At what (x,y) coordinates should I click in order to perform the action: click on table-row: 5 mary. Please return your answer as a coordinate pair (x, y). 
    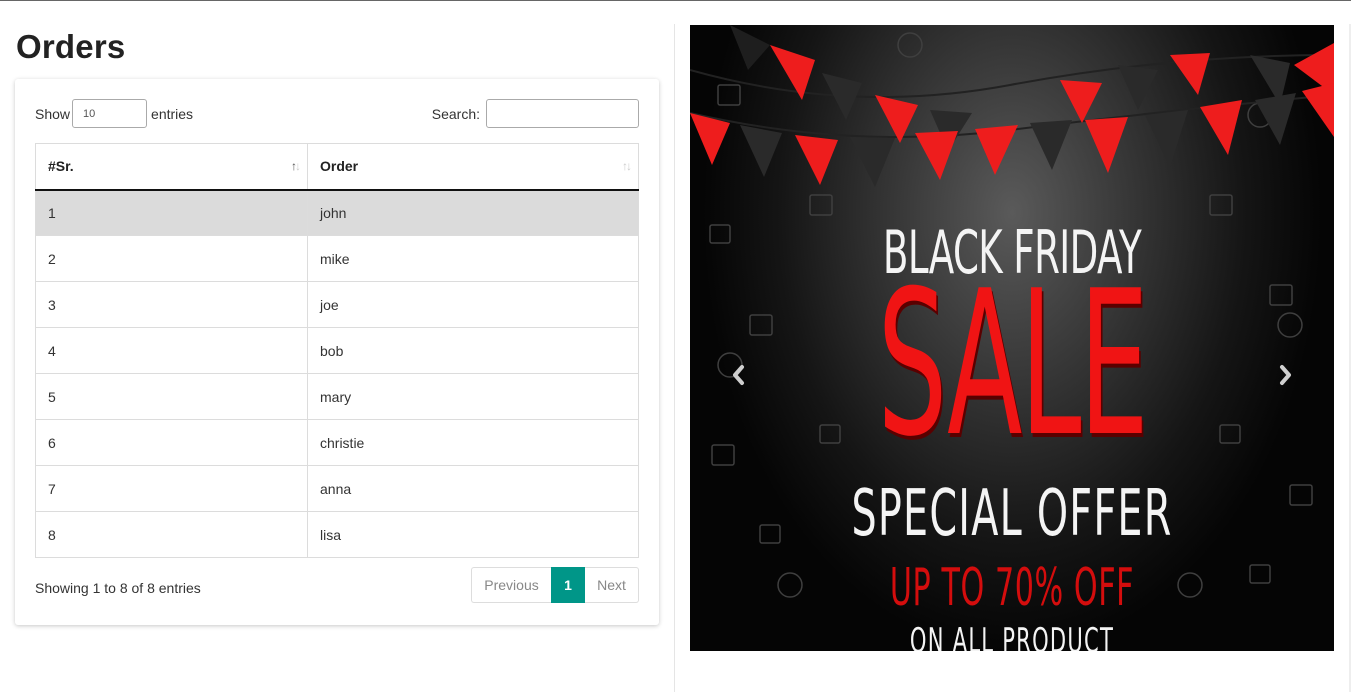
    Looking at the image, I should click on (337, 396).